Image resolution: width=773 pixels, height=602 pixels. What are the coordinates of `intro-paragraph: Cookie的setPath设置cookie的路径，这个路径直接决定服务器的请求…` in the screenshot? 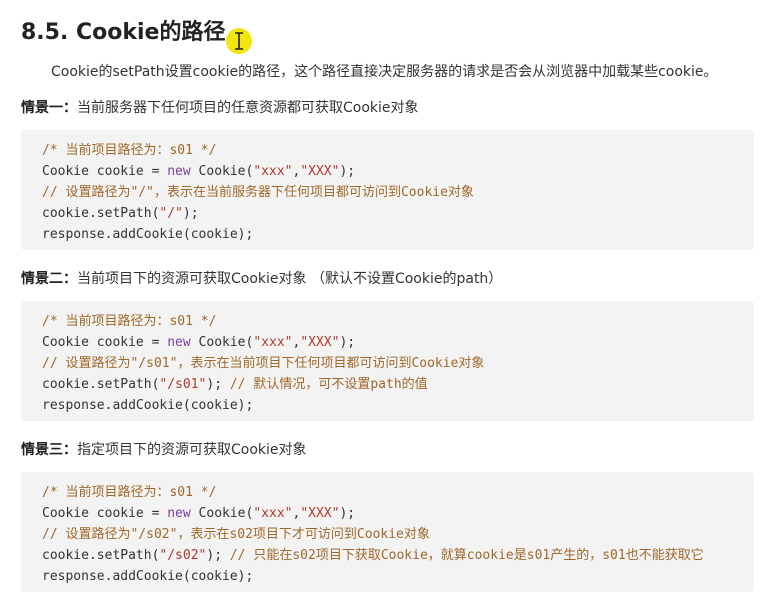 It's located at (384, 72).